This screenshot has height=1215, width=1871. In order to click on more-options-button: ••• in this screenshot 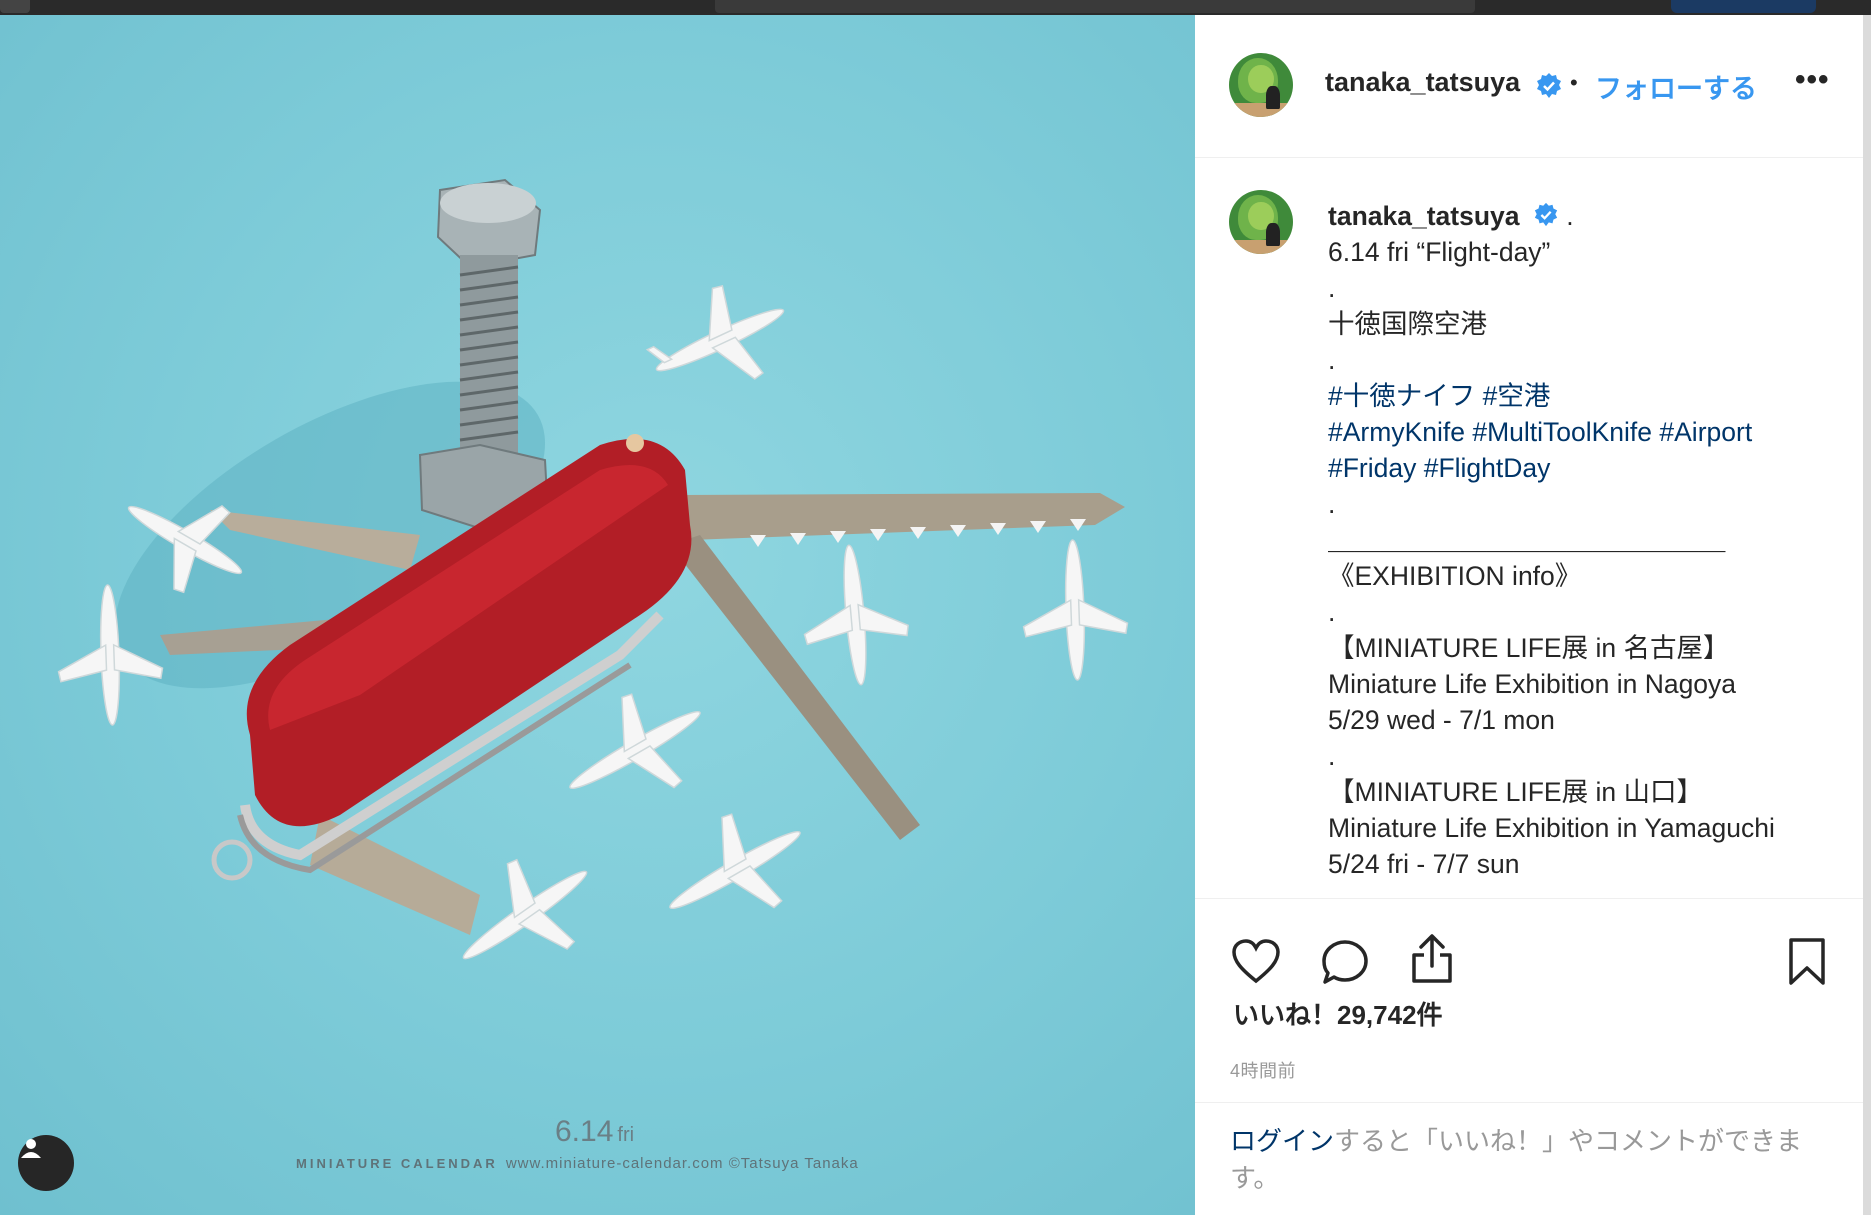, I will do `click(1812, 80)`.